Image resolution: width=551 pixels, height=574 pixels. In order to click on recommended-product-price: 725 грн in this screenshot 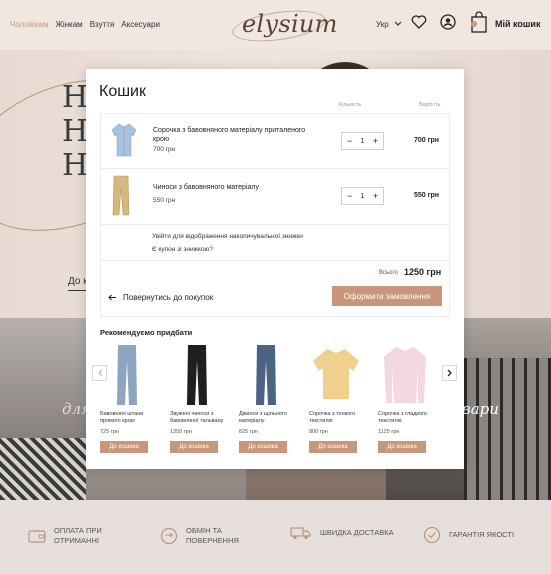, I will do `click(109, 432)`.